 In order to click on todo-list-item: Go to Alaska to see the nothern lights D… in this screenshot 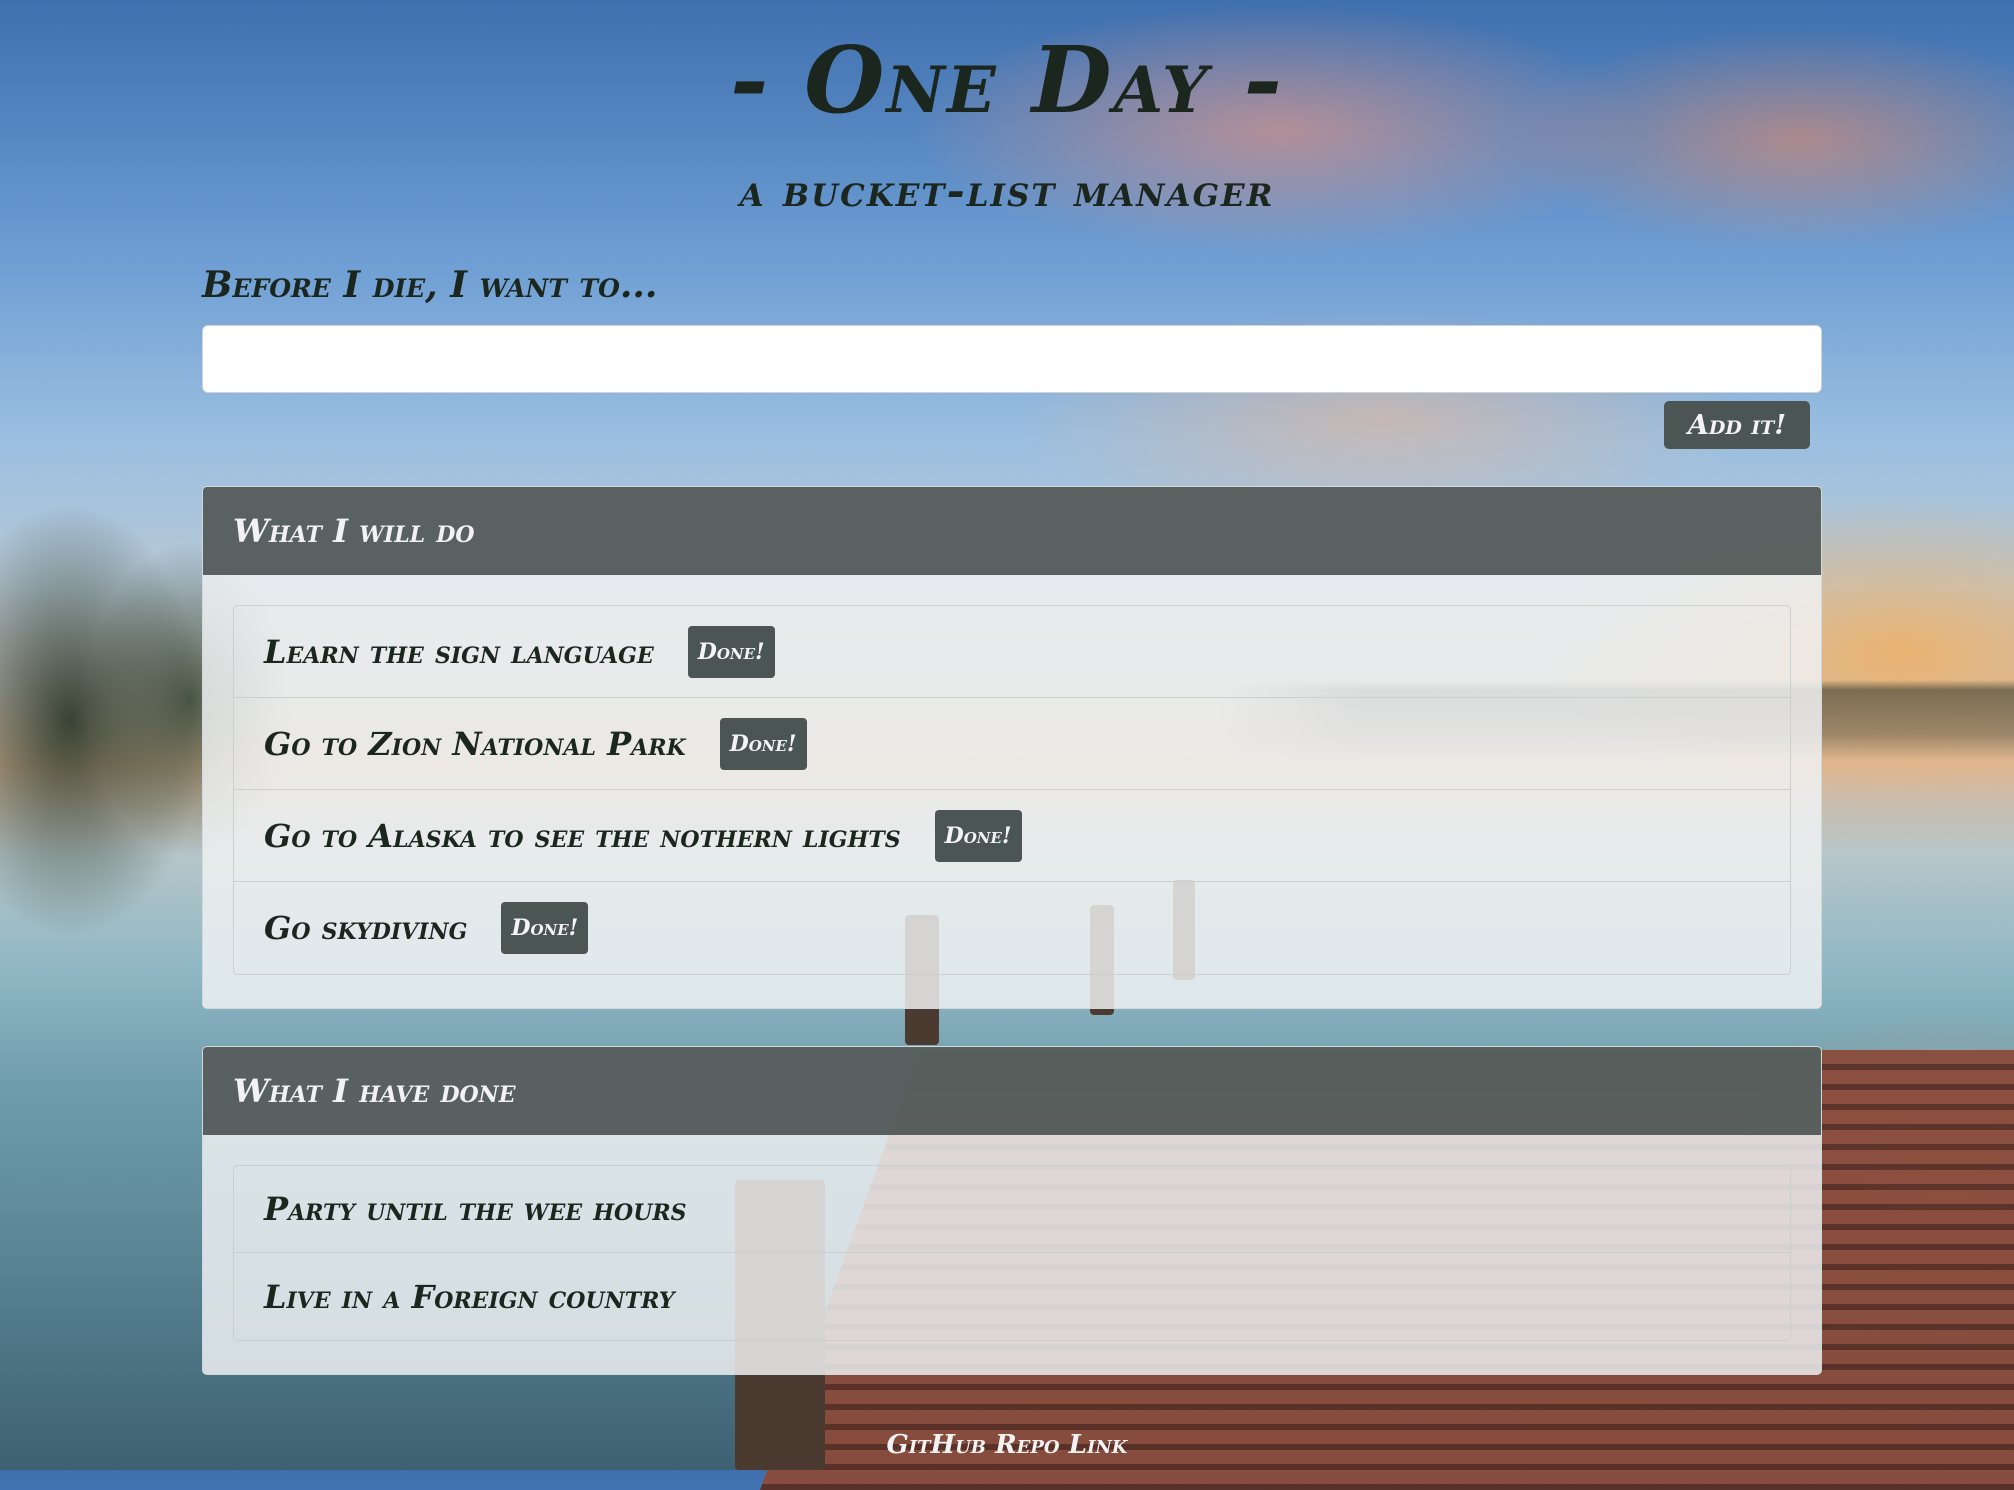, I will do `click(1012, 836)`.